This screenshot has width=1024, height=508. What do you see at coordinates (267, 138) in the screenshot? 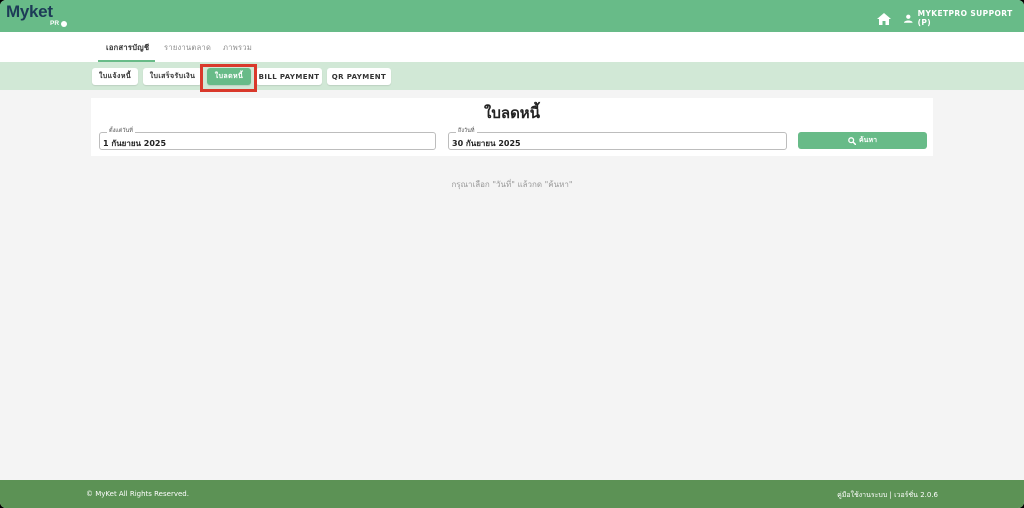
I see `start-date-field: ตั้งแต่วันที่ 1 กันยายน 2025` at bounding box center [267, 138].